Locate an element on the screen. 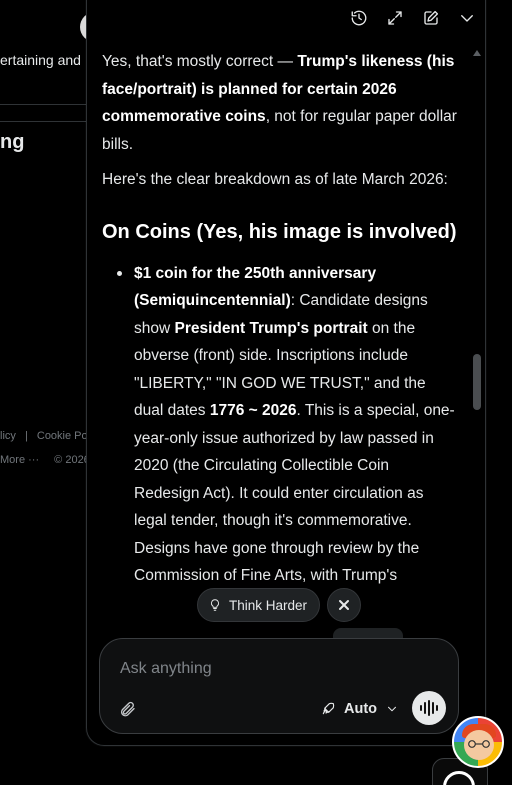  background-heading: ng is located at coordinates (12, 142).